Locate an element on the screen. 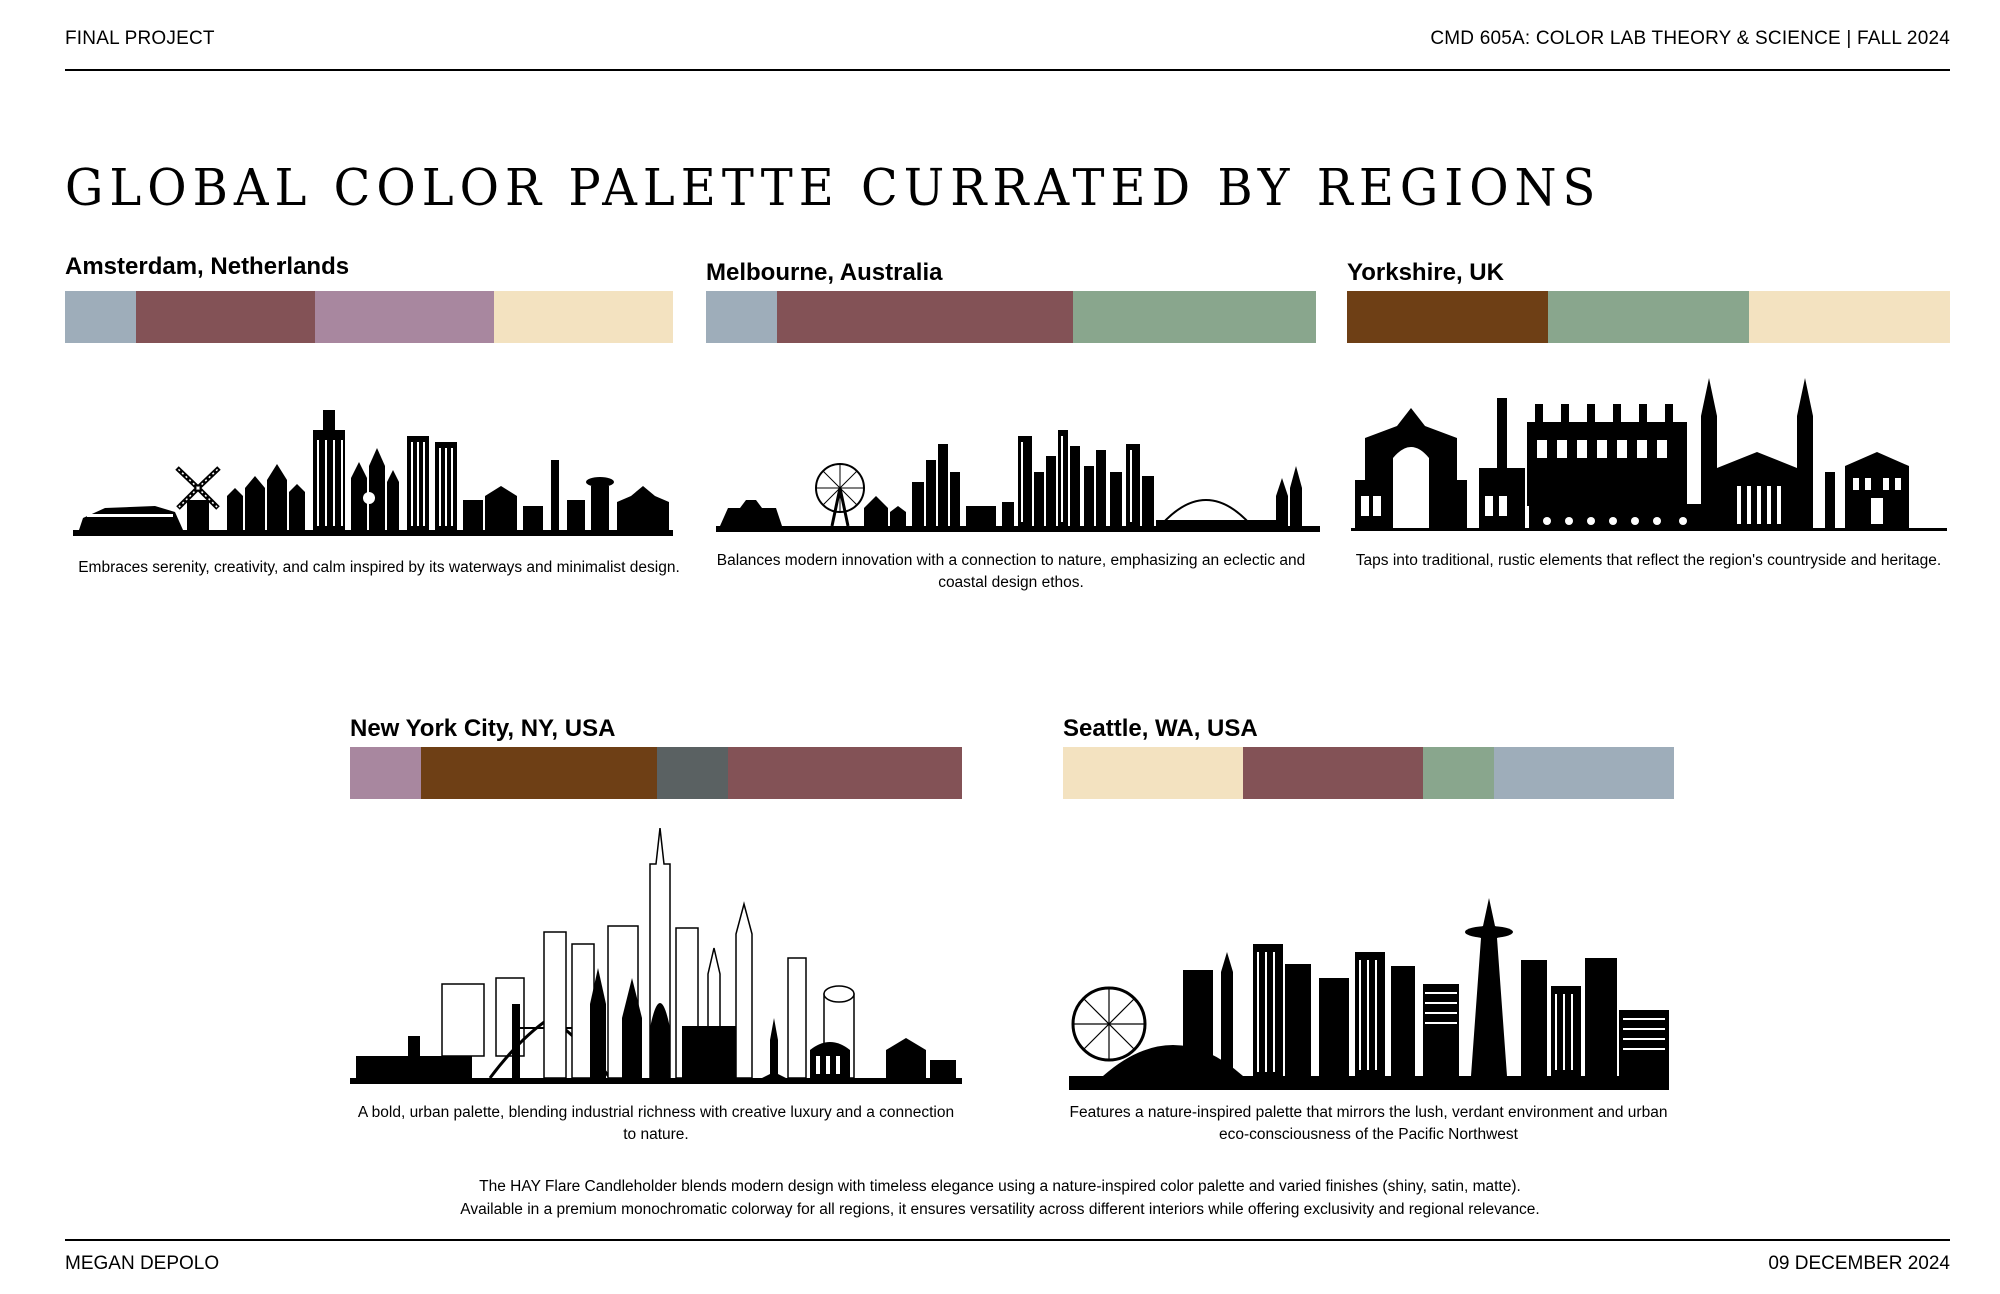 This screenshot has height=1294, width=2000. author-name: MEGAN DEPOLO is located at coordinates (142, 1263).